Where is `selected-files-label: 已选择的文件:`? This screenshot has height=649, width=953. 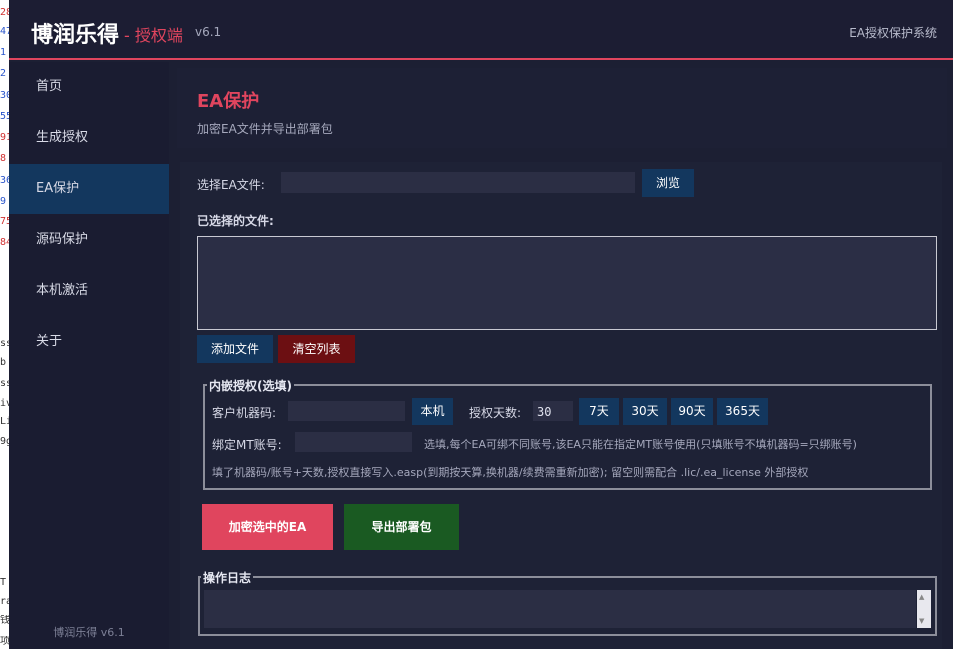 selected-files-label: 已选择的文件: is located at coordinates (235, 221).